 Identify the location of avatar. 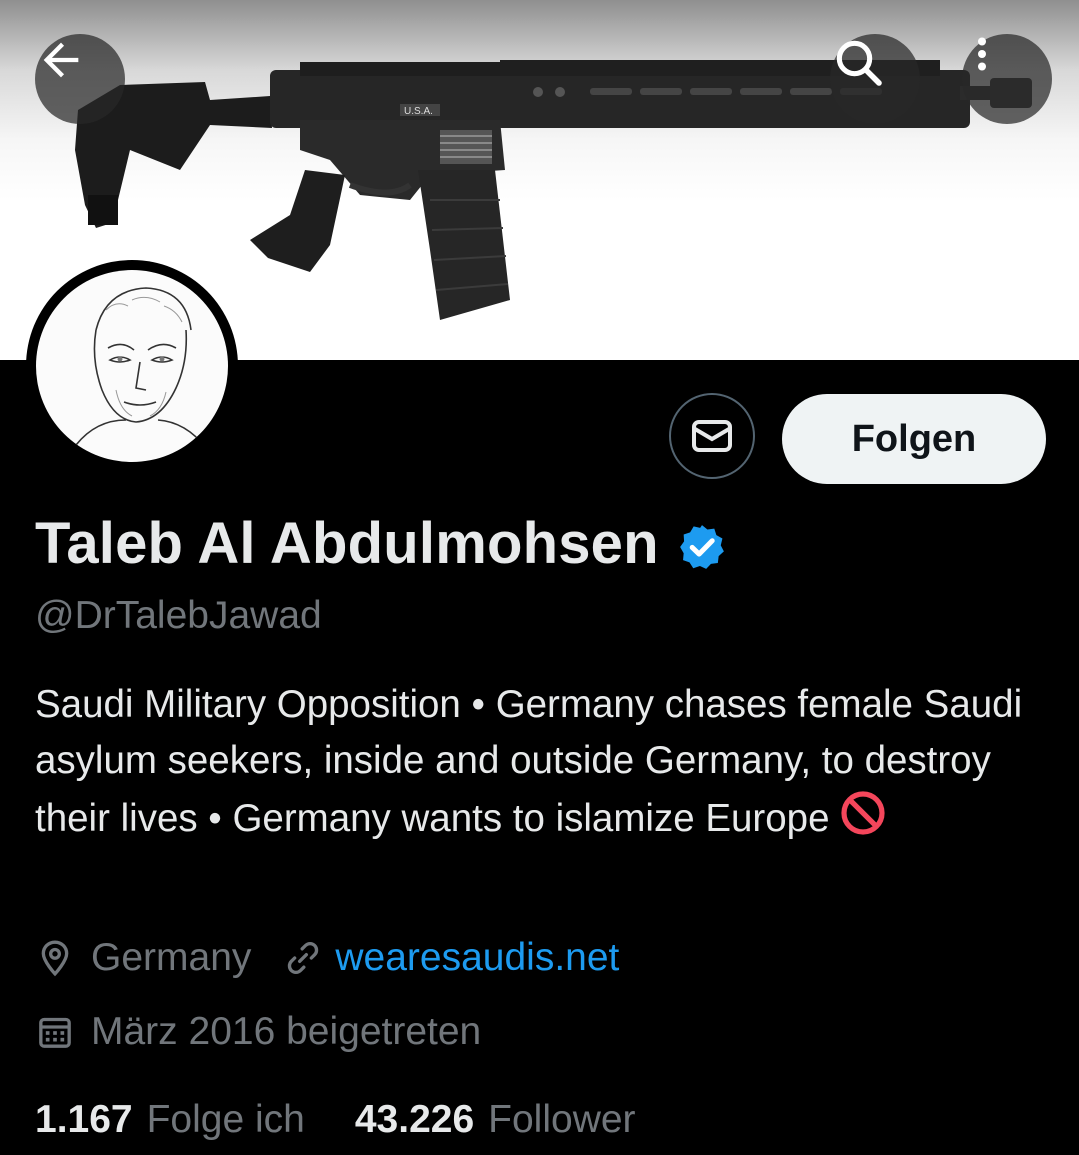
(132, 366).